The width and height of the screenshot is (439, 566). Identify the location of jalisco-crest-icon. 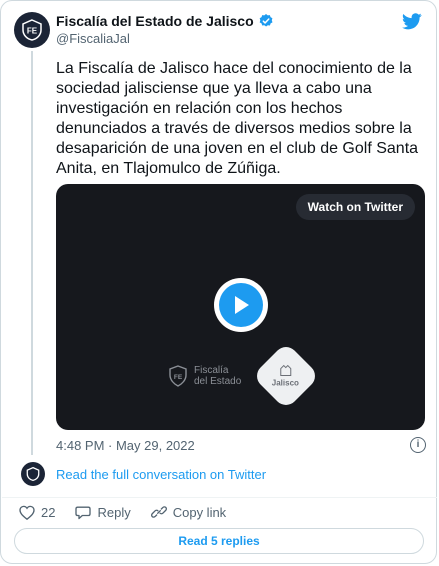
(286, 370).